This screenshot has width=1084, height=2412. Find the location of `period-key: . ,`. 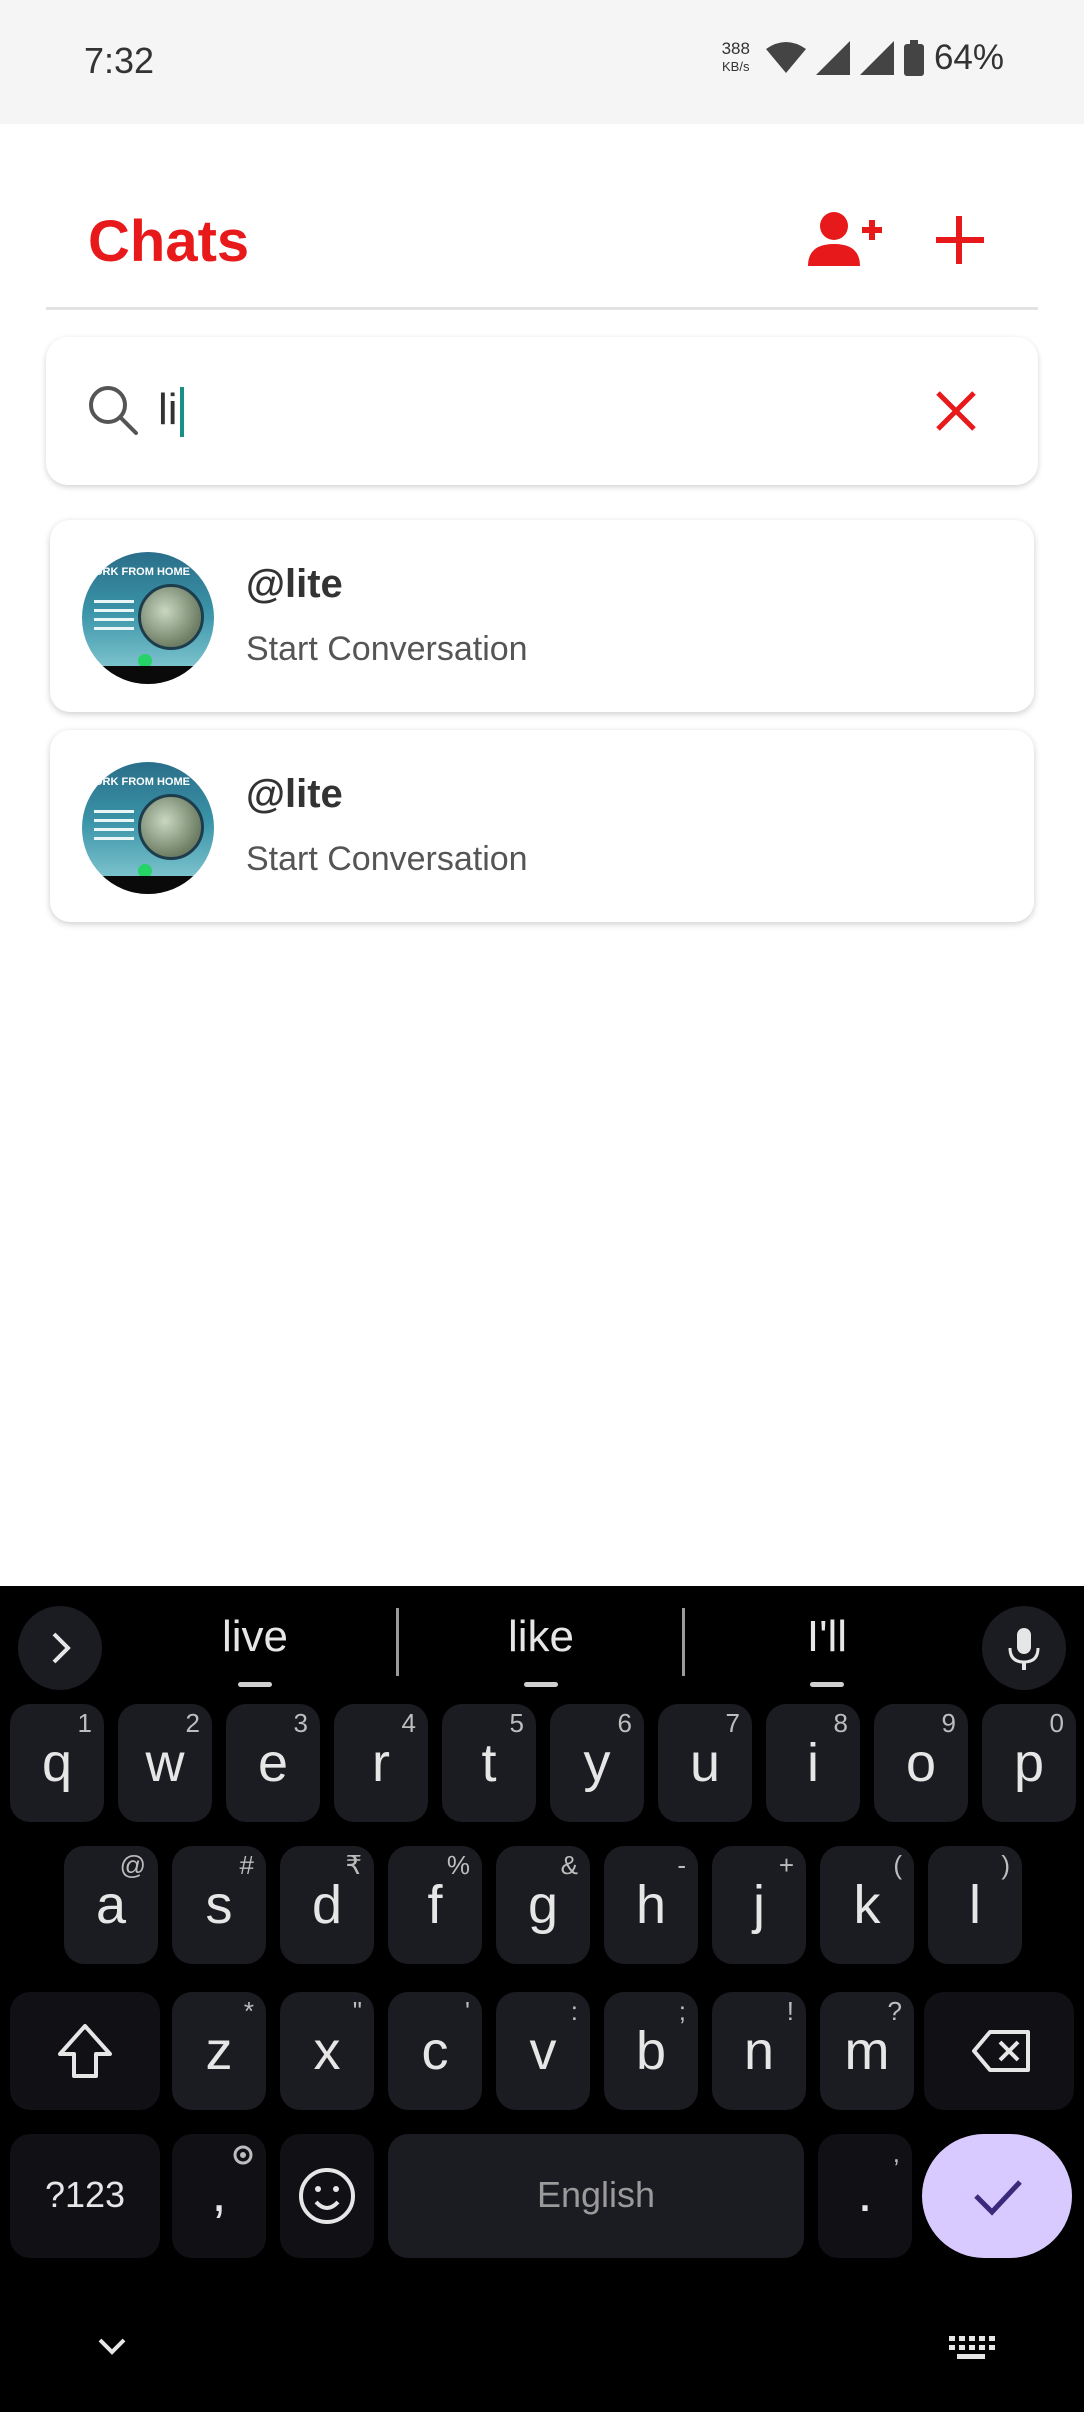

period-key: . , is located at coordinates (865, 2196).